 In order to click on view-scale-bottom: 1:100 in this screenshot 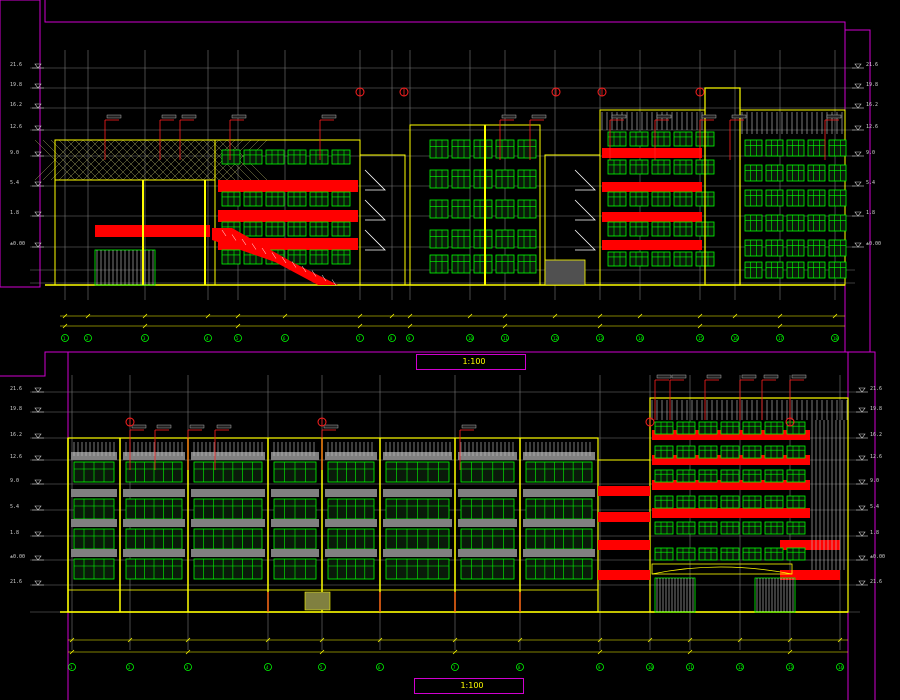, I will do `click(472, 685)`.